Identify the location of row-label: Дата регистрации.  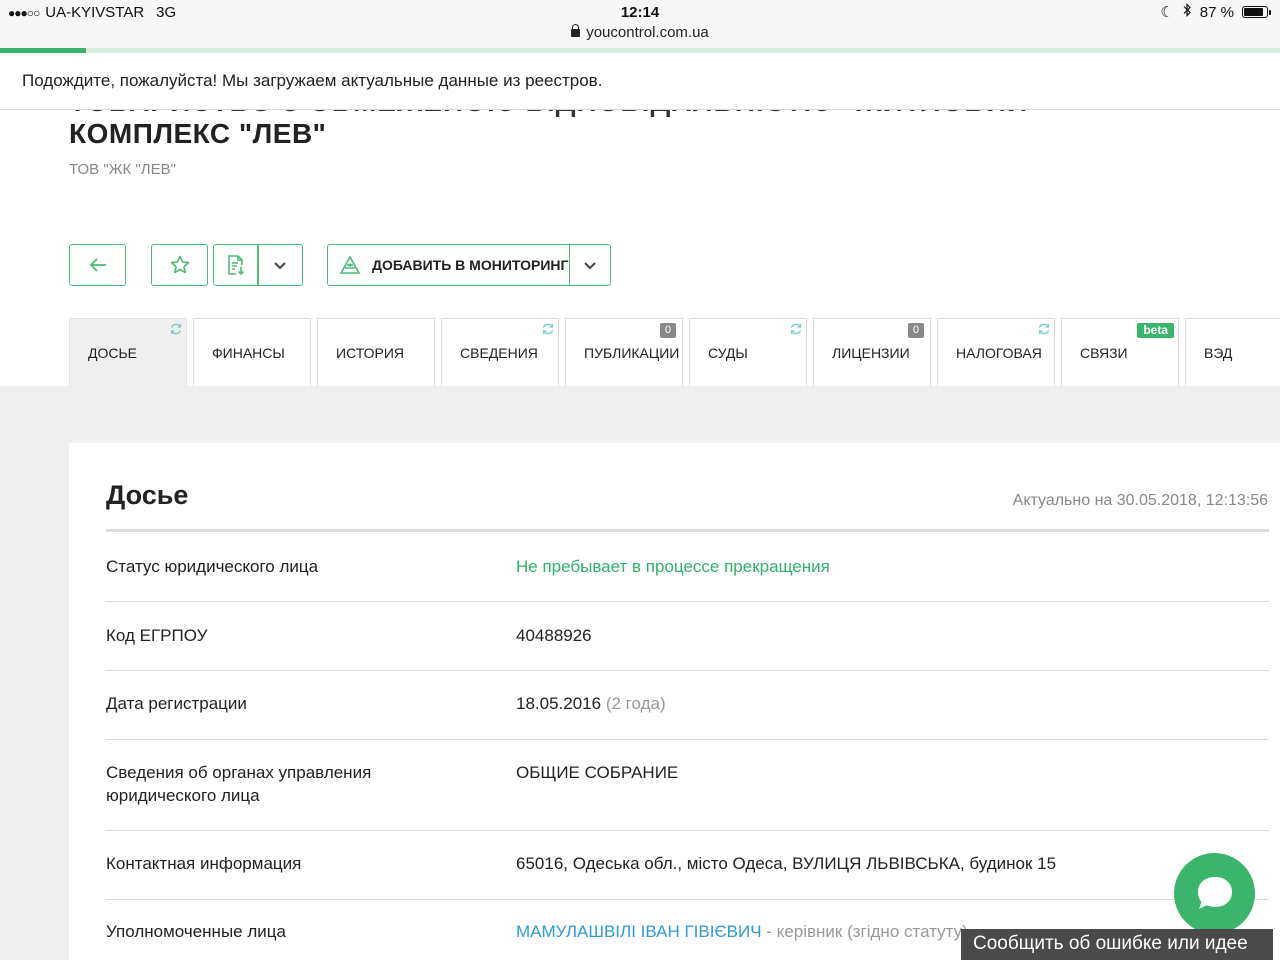
(176, 703).